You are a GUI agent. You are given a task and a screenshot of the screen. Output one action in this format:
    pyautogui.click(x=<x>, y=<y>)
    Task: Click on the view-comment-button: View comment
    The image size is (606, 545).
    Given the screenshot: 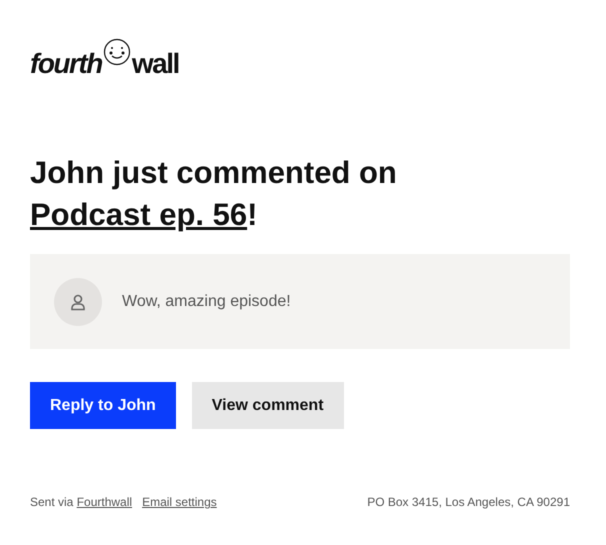 What is the action you would take?
    pyautogui.click(x=268, y=405)
    